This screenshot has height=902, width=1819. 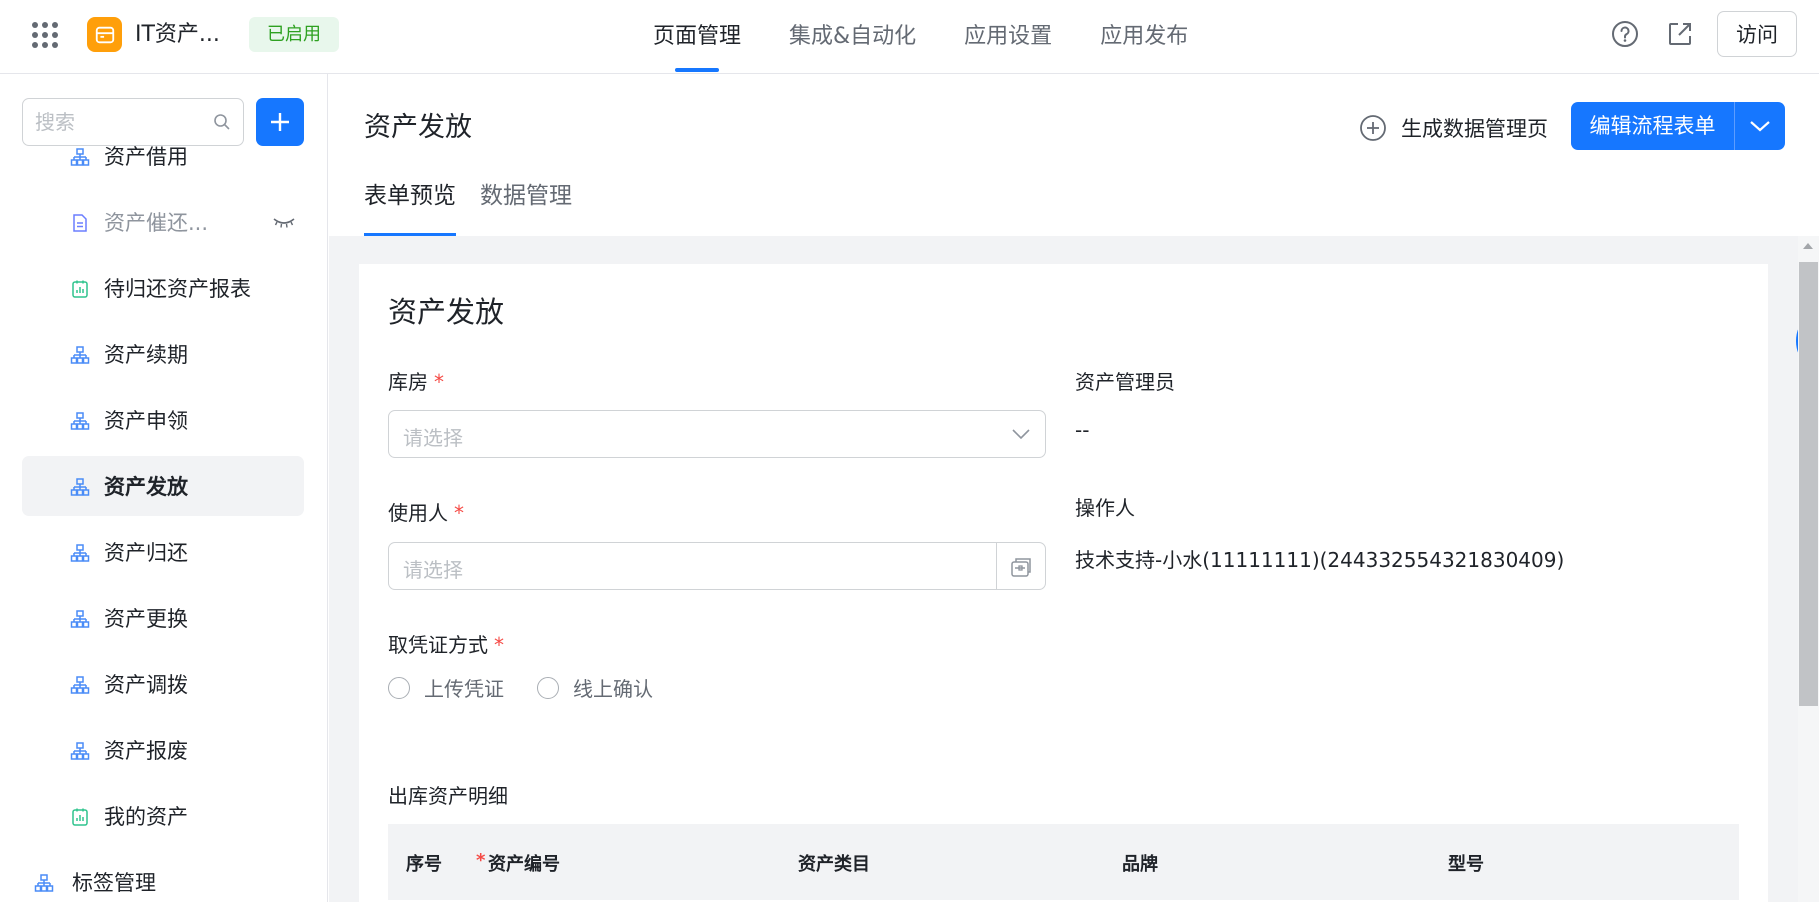 What do you see at coordinates (146, 487) in the screenshot?
I see `sidebar-item-label: 资产发放` at bounding box center [146, 487].